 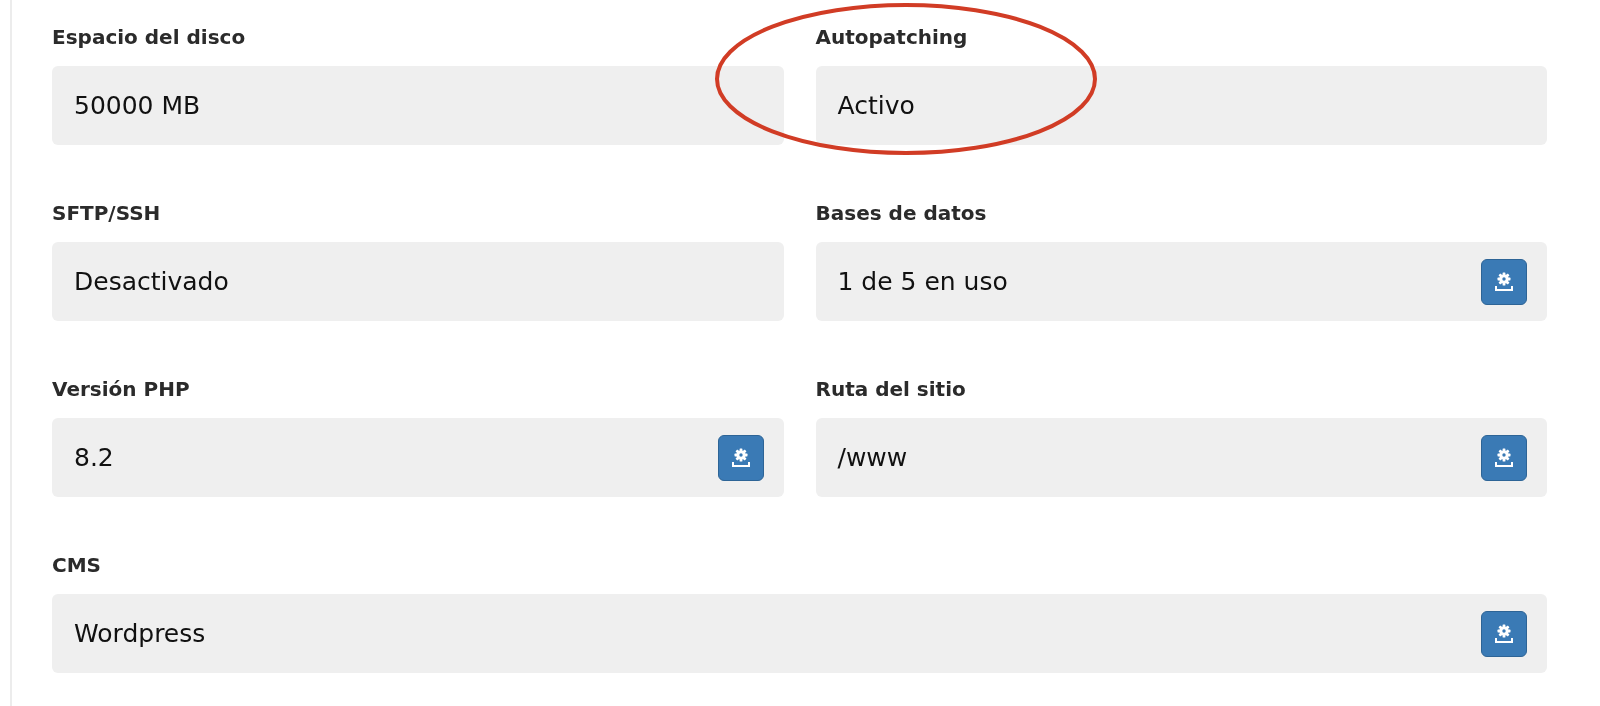 What do you see at coordinates (901, 213) in the screenshot?
I see `field-label: Bases de datos` at bounding box center [901, 213].